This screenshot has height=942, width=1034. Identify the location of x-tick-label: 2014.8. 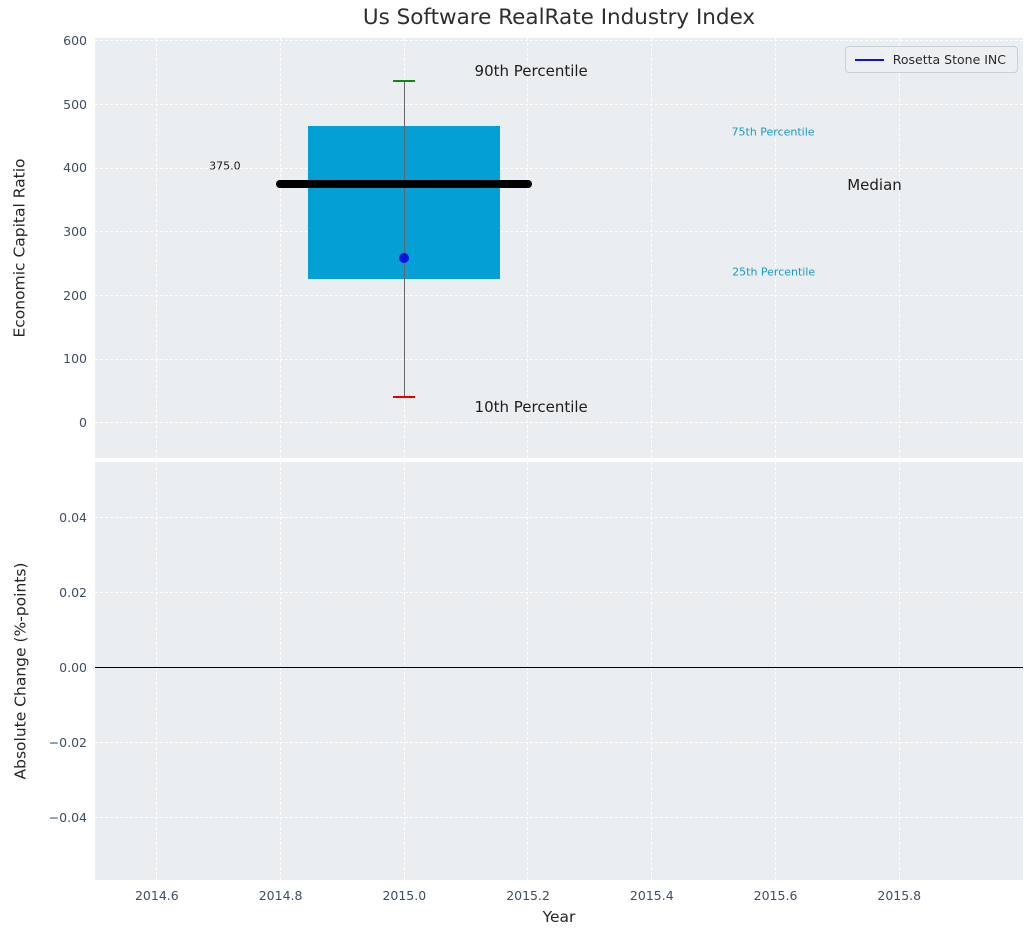
(280, 895).